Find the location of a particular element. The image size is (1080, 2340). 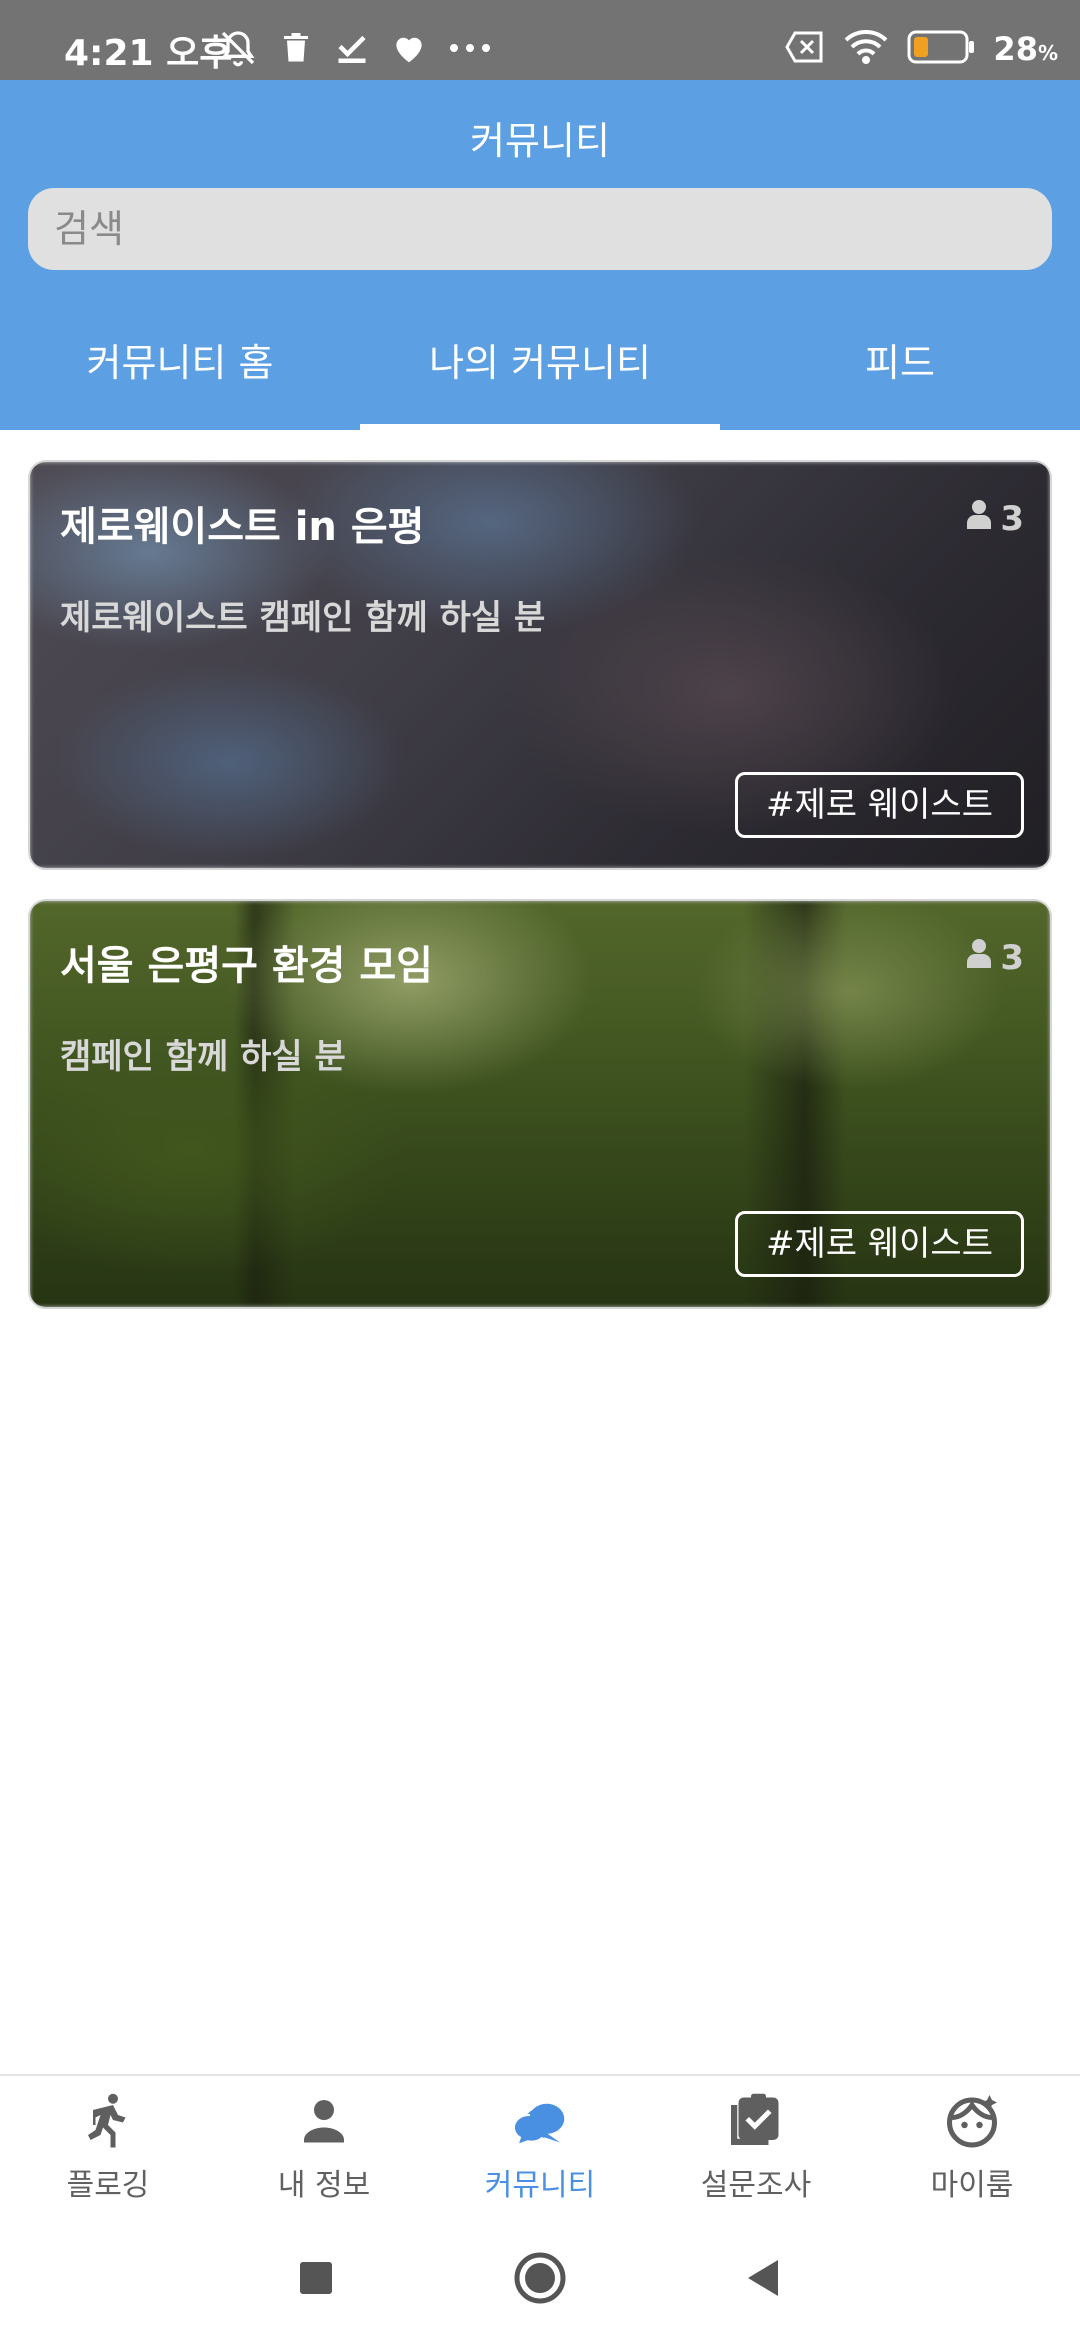

nav-community: 커뮤니티 is located at coordinates (540, 2144).